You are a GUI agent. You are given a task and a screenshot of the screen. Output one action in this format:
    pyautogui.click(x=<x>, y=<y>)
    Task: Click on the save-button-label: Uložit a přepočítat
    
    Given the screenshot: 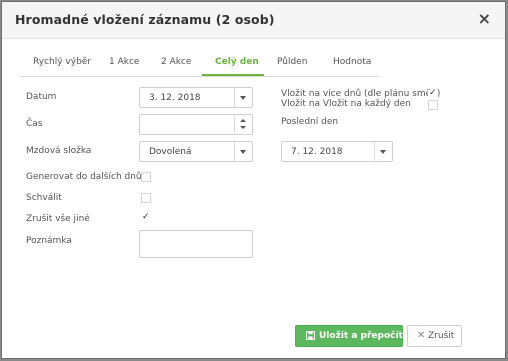 What is the action you would take?
    pyautogui.click(x=366, y=336)
    